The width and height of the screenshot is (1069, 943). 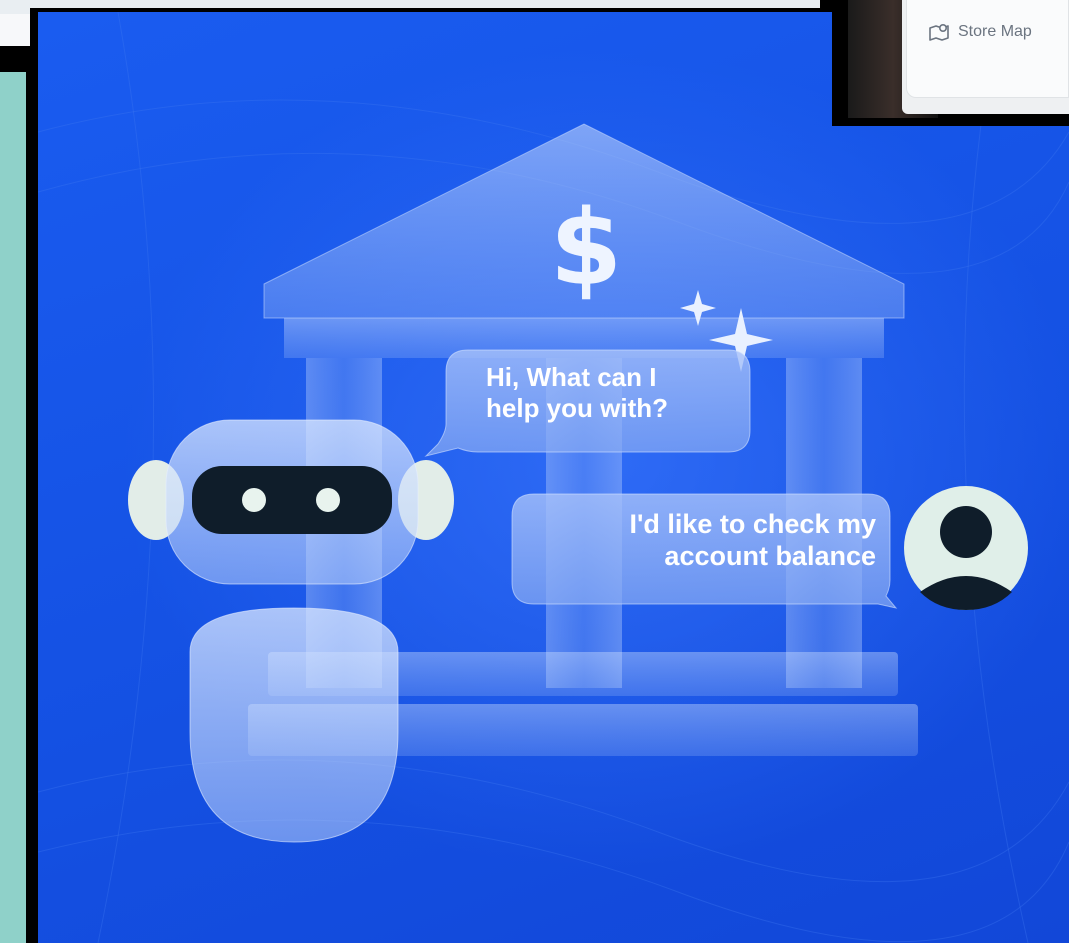 I want to click on background-teal-panel, so click(x=13, y=507).